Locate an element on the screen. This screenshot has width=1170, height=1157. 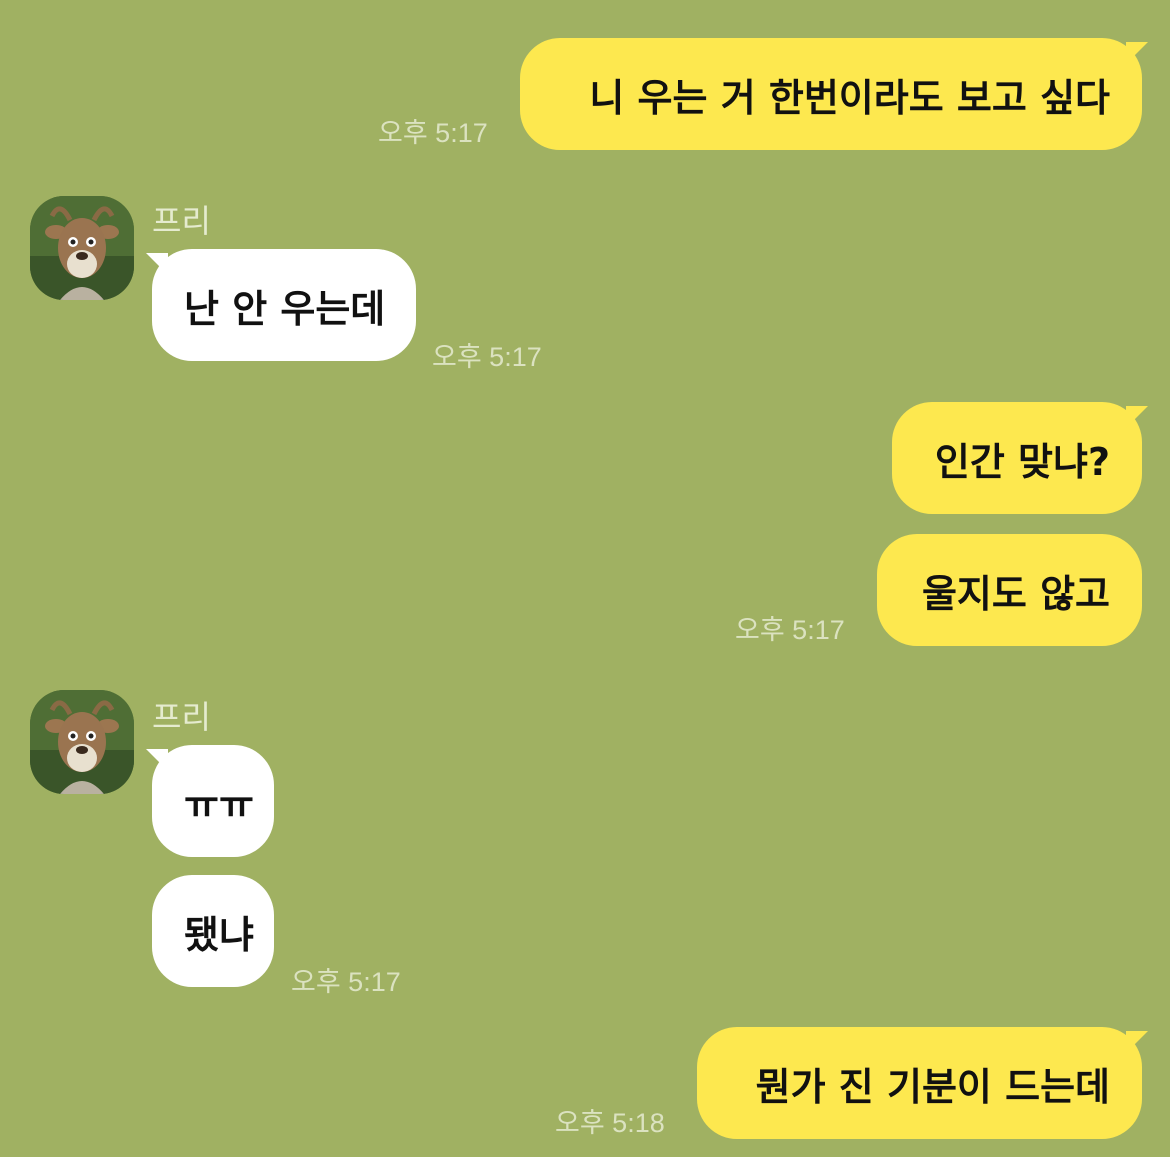
message-text: 뭔가 진 기분이 드는데 is located at coordinates (932, 1086).